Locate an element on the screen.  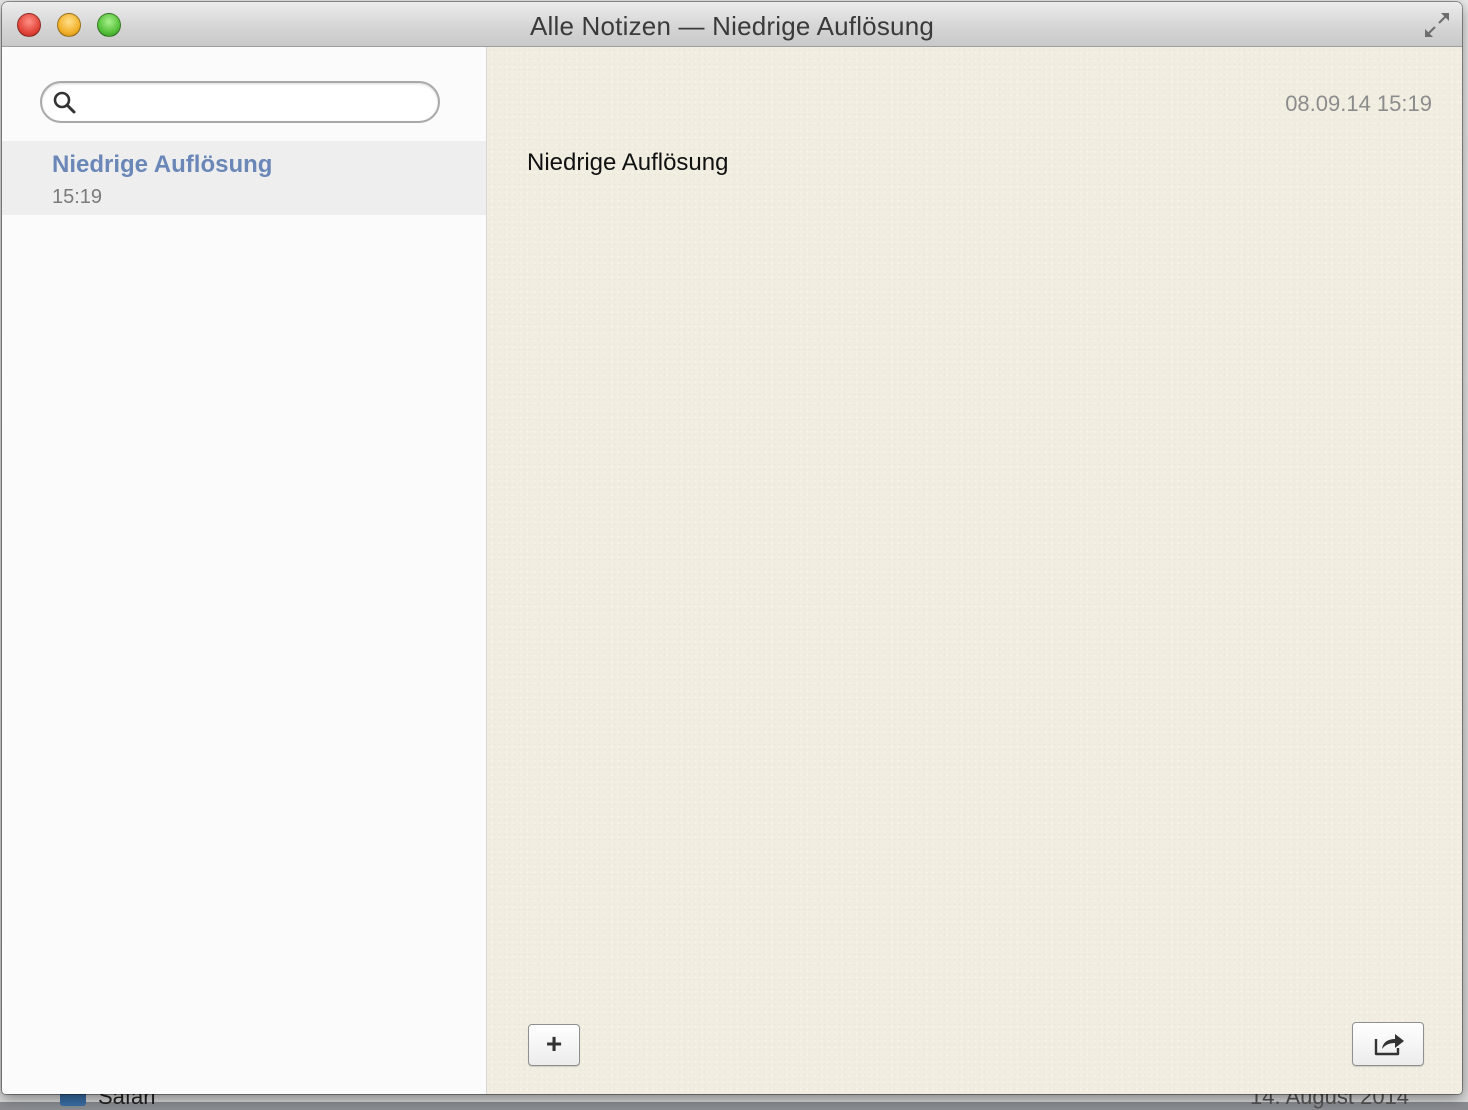
note-list-time: 15:19 is located at coordinates (77, 197).